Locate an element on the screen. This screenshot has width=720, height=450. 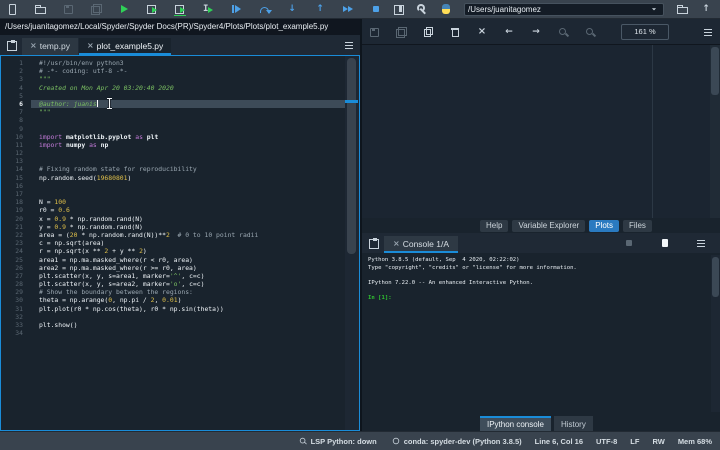
run-cell-advance-icon is located at coordinates (180, 9).